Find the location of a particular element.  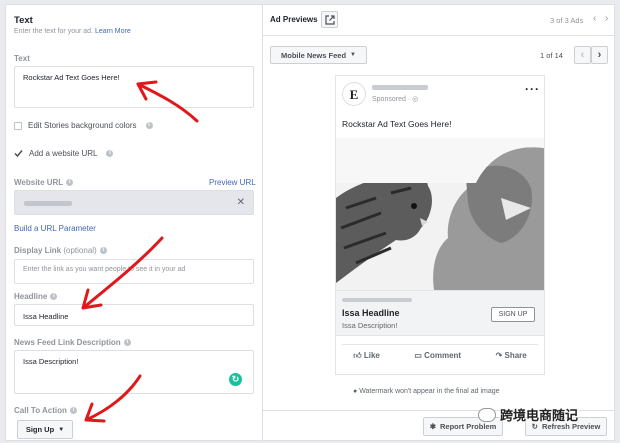

arrow-to-text is located at coordinates (167, 101).